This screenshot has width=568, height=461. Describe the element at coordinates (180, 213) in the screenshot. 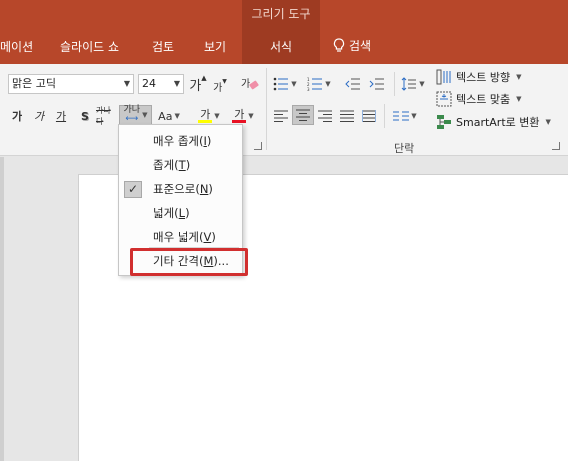

I see `menu-item-loose: 넓게(L)` at that location.